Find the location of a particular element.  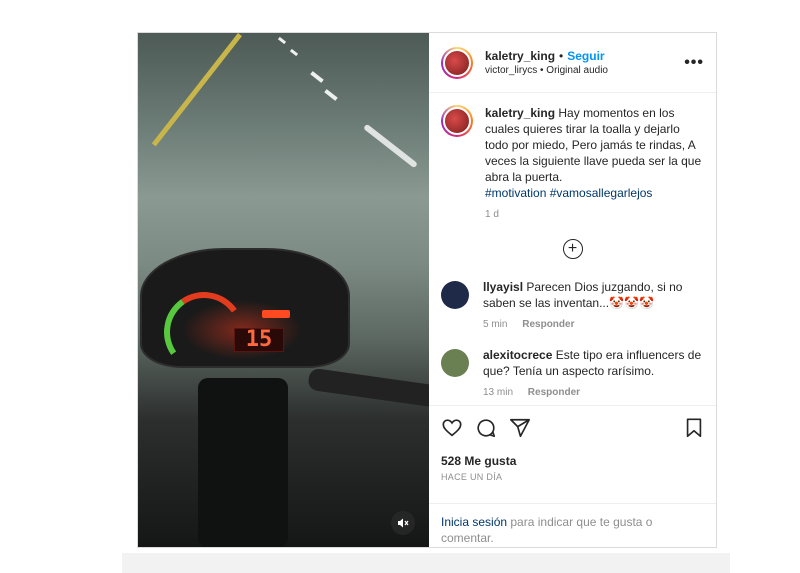

comment-age: 13 min is located at coordinates (498, 392).